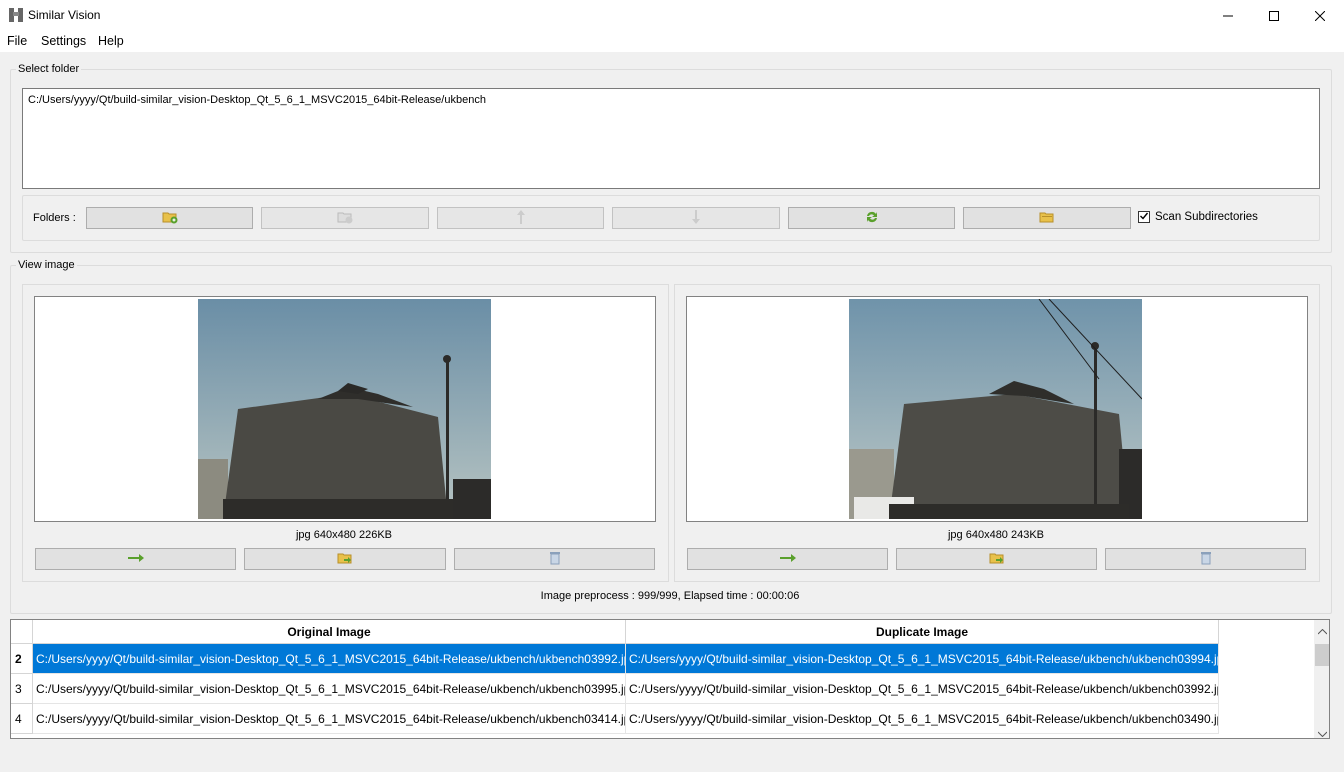 This screenshot has height=772, width=1344. I want to click on left-move-button, so click(345, 559).